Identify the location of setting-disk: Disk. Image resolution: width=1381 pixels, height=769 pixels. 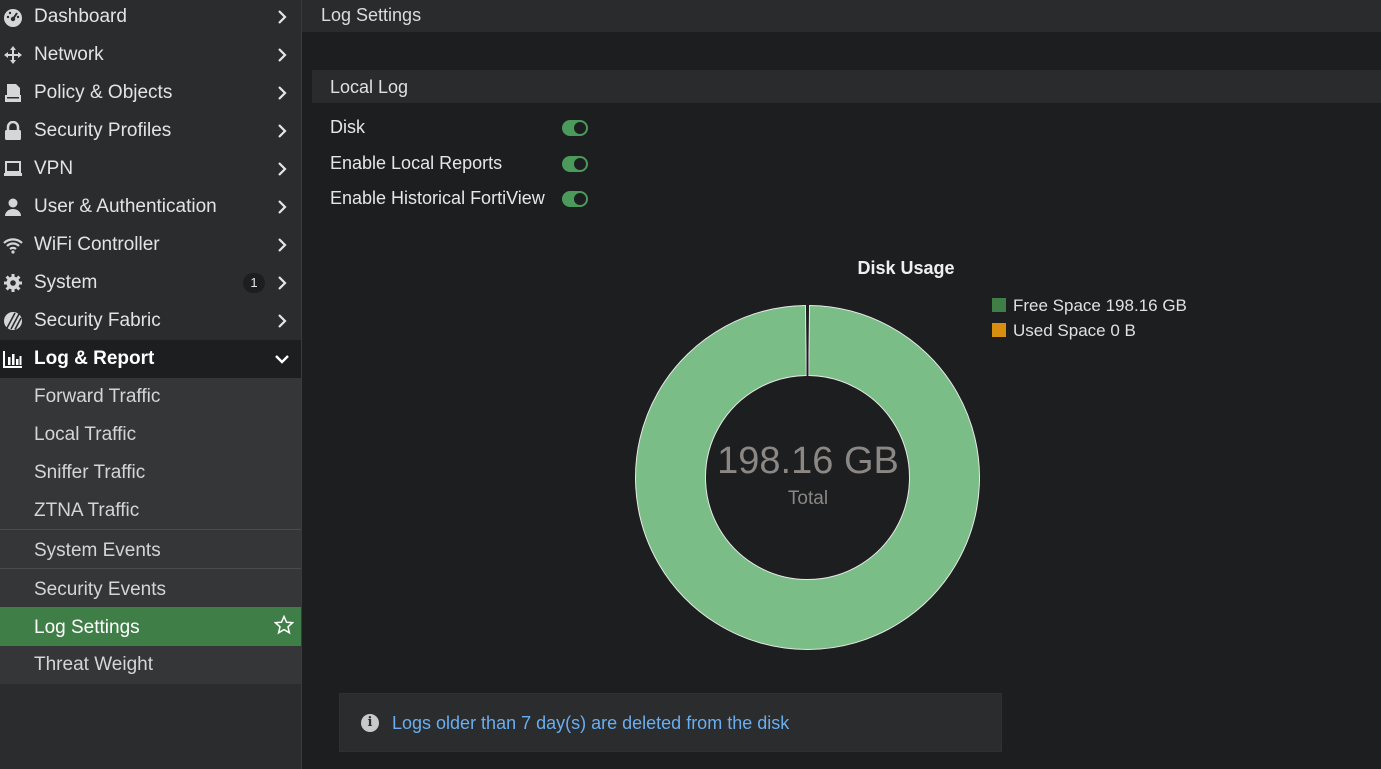
(480, 129).